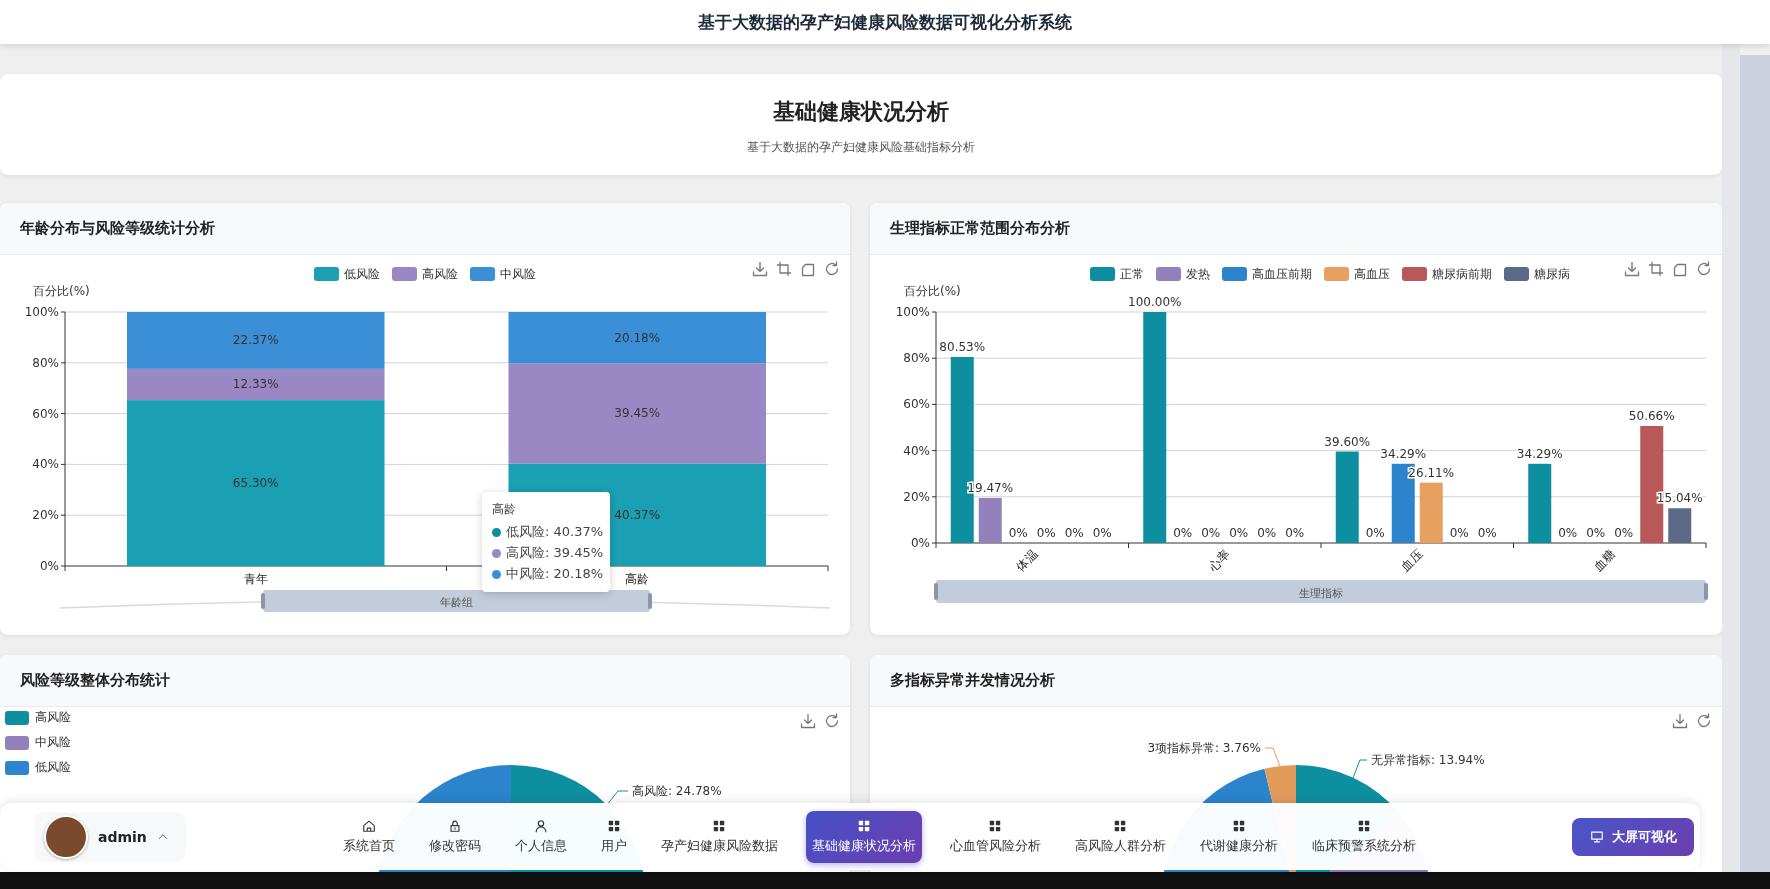 The image size is (1770, 889). What do you see at coordinates (885, 22) in the screenshot?
I see `app-title: 基于大数据的孕产妇健康风险数据可视化分析系统` at bounding box center [885, 22].